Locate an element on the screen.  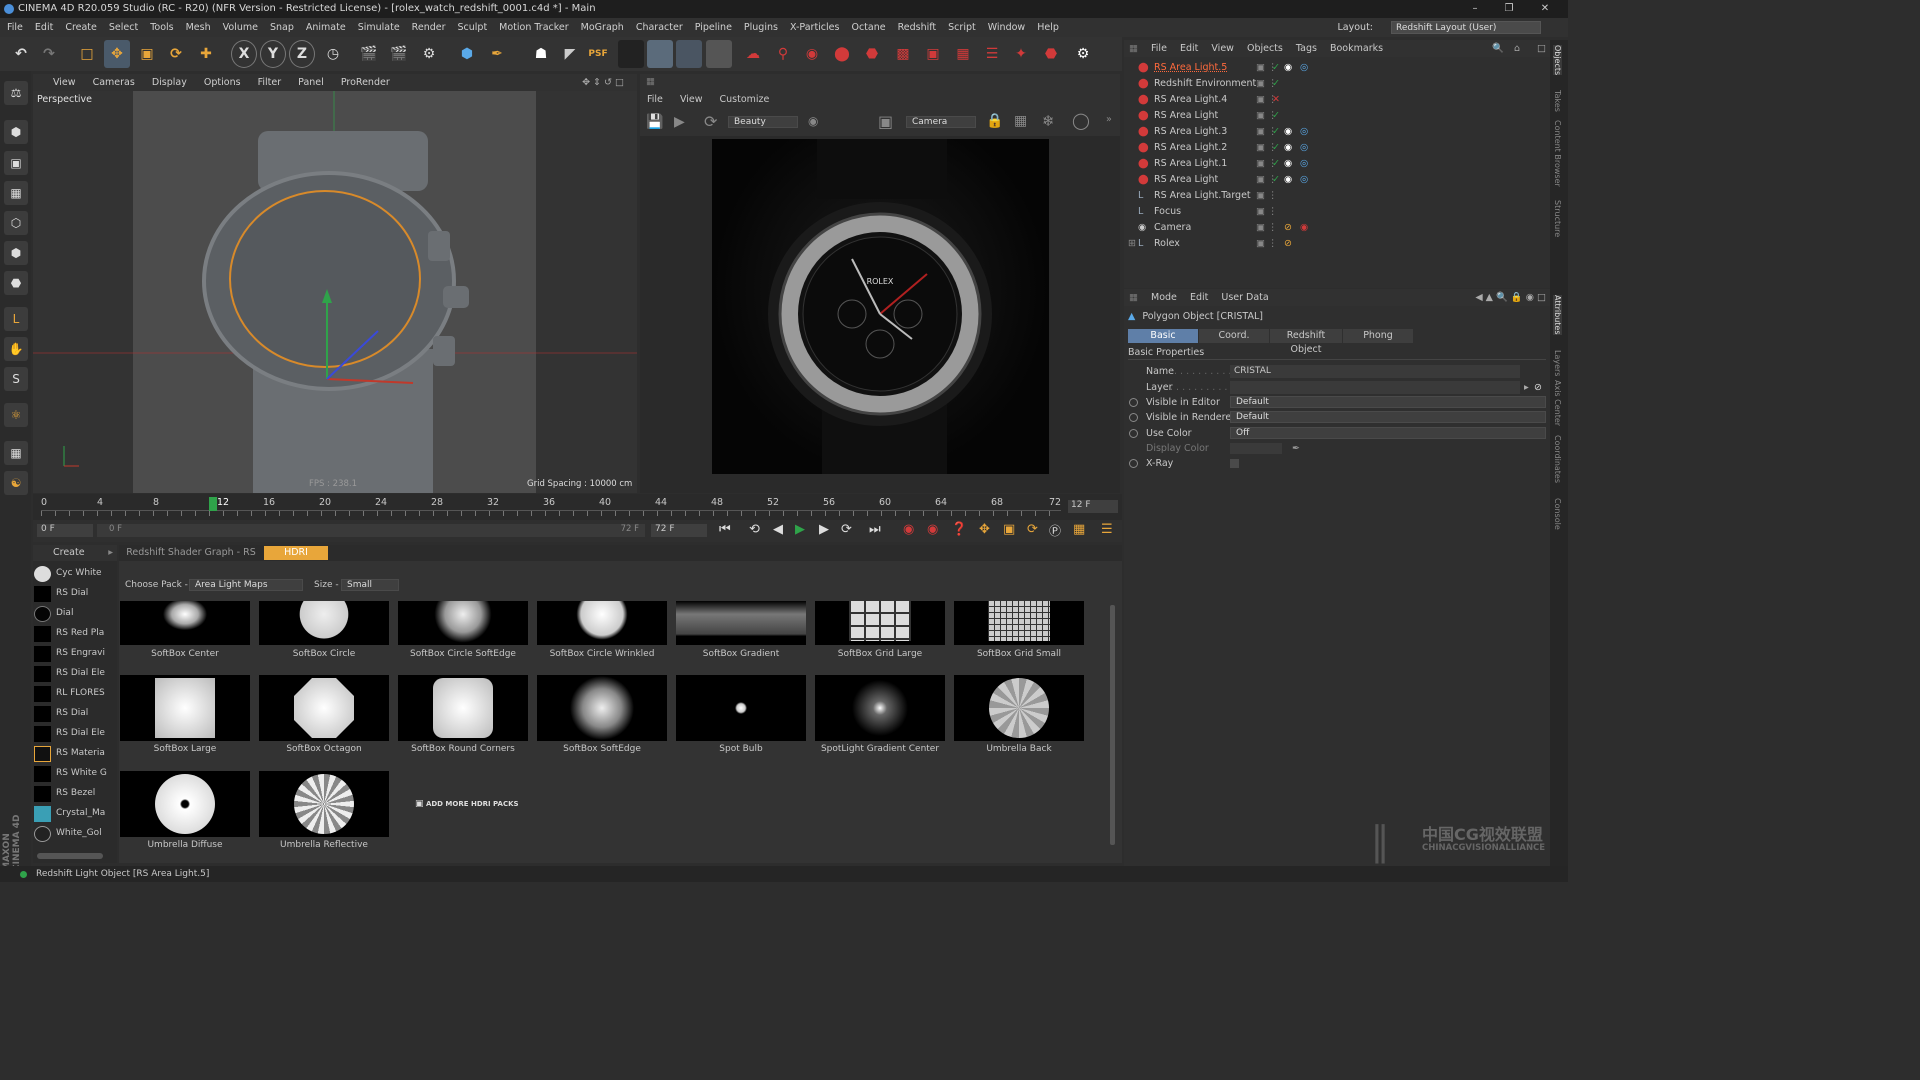
menu-x-particles: X-Particles is located at coordinates (815, 27).